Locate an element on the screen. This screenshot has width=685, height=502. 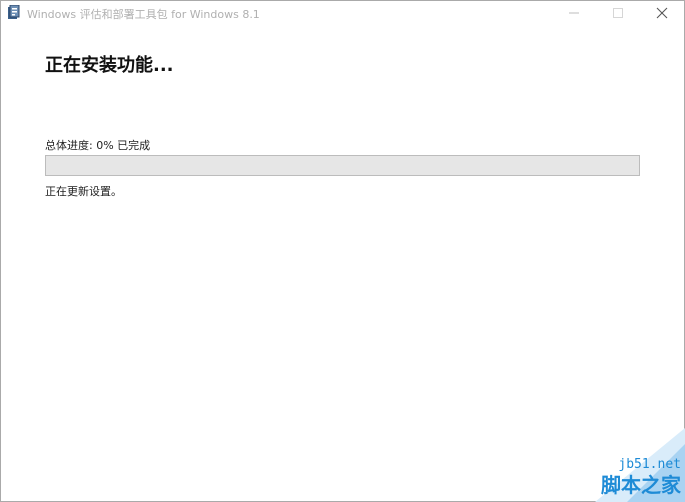
close-icon is located at coordinates (662, 13).